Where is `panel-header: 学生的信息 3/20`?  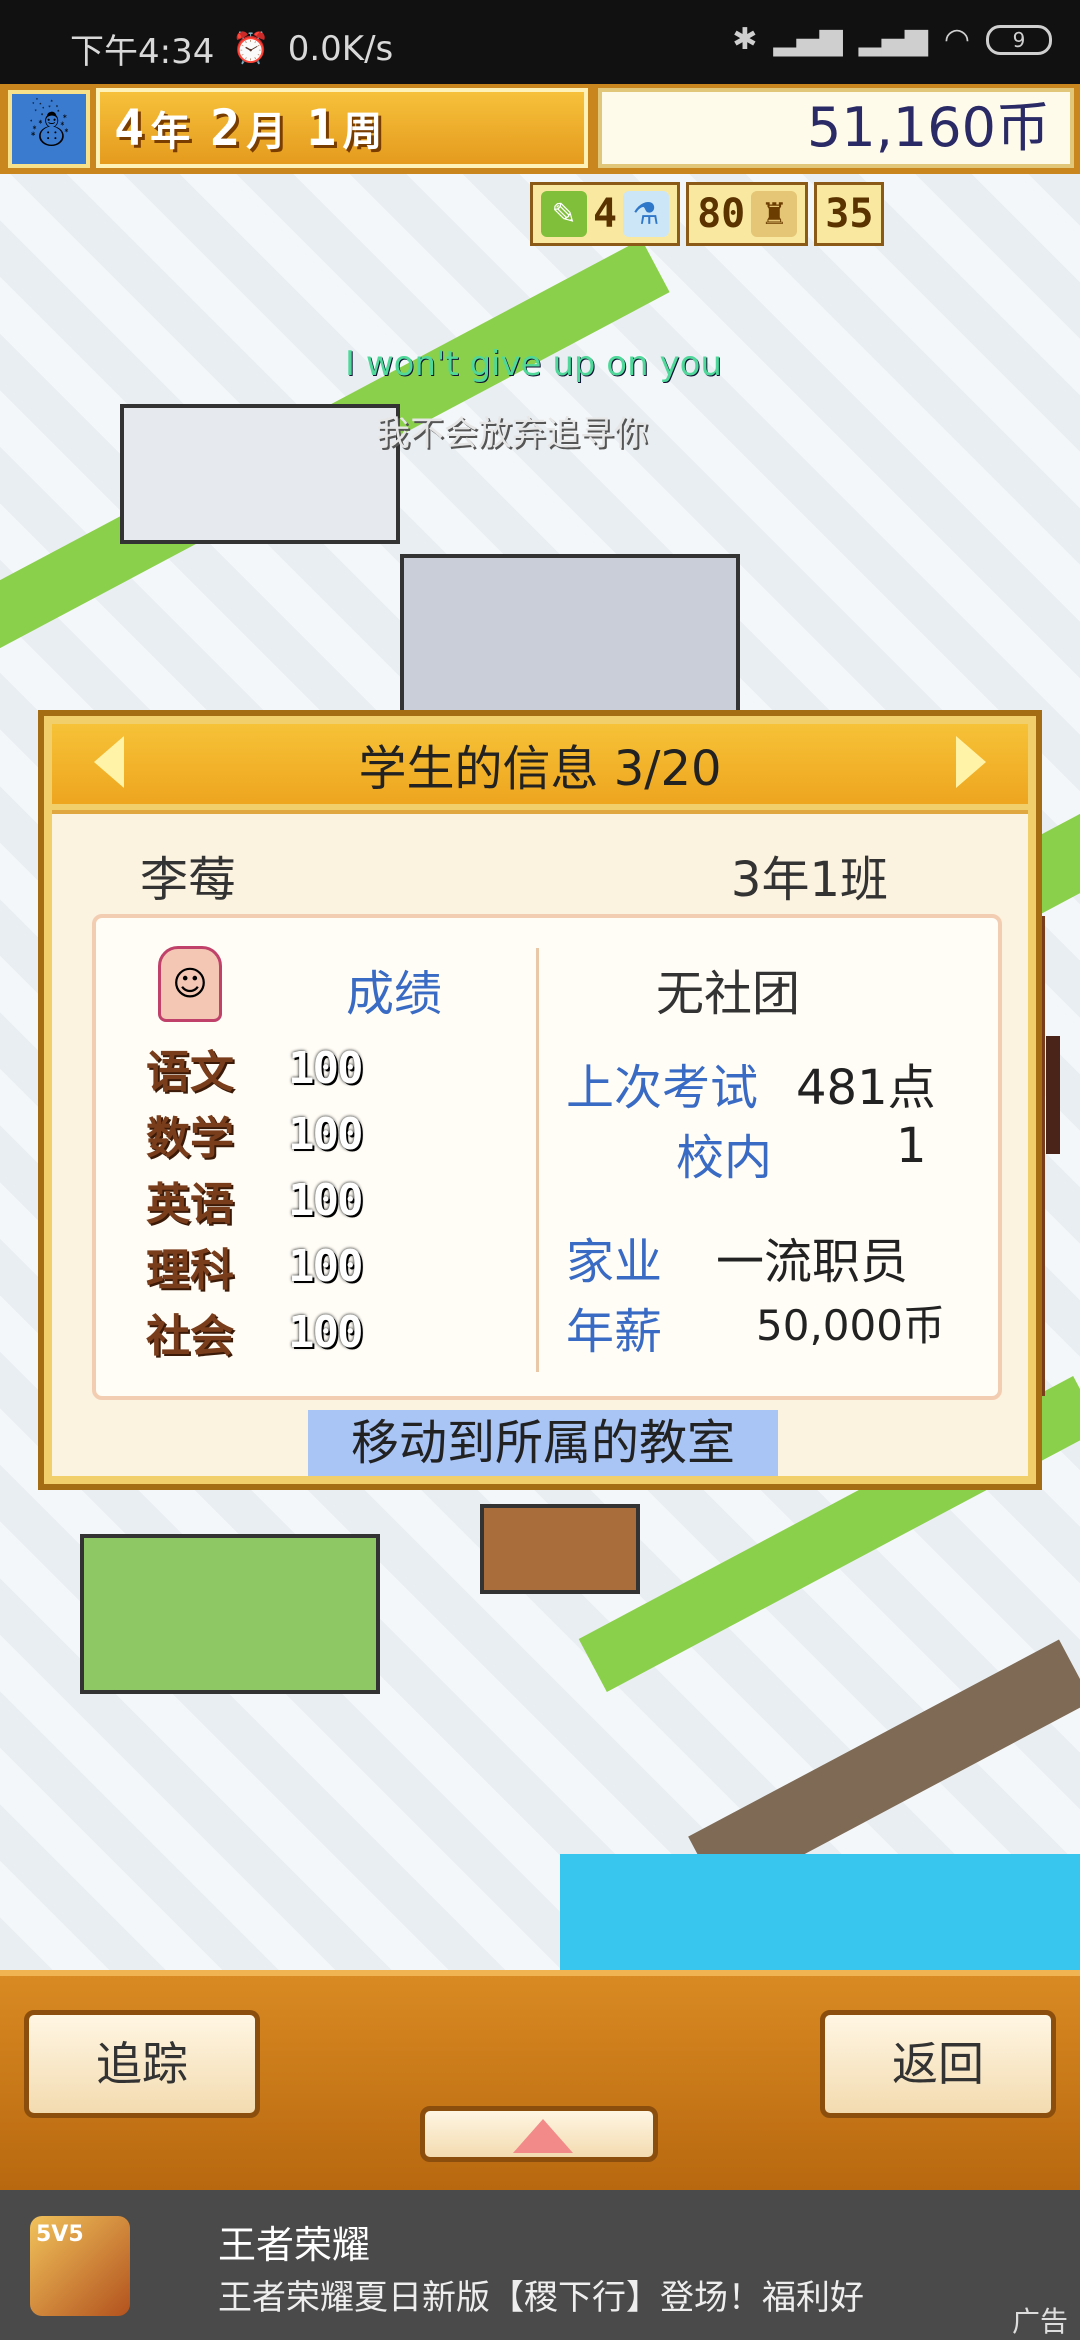
panel-header: 学生的信息 3/20 is located at coordinates (540, 764).